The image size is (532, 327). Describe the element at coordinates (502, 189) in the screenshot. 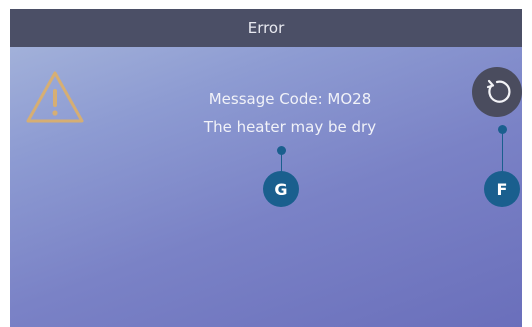

I see `callout-f-badge: F` at that location.